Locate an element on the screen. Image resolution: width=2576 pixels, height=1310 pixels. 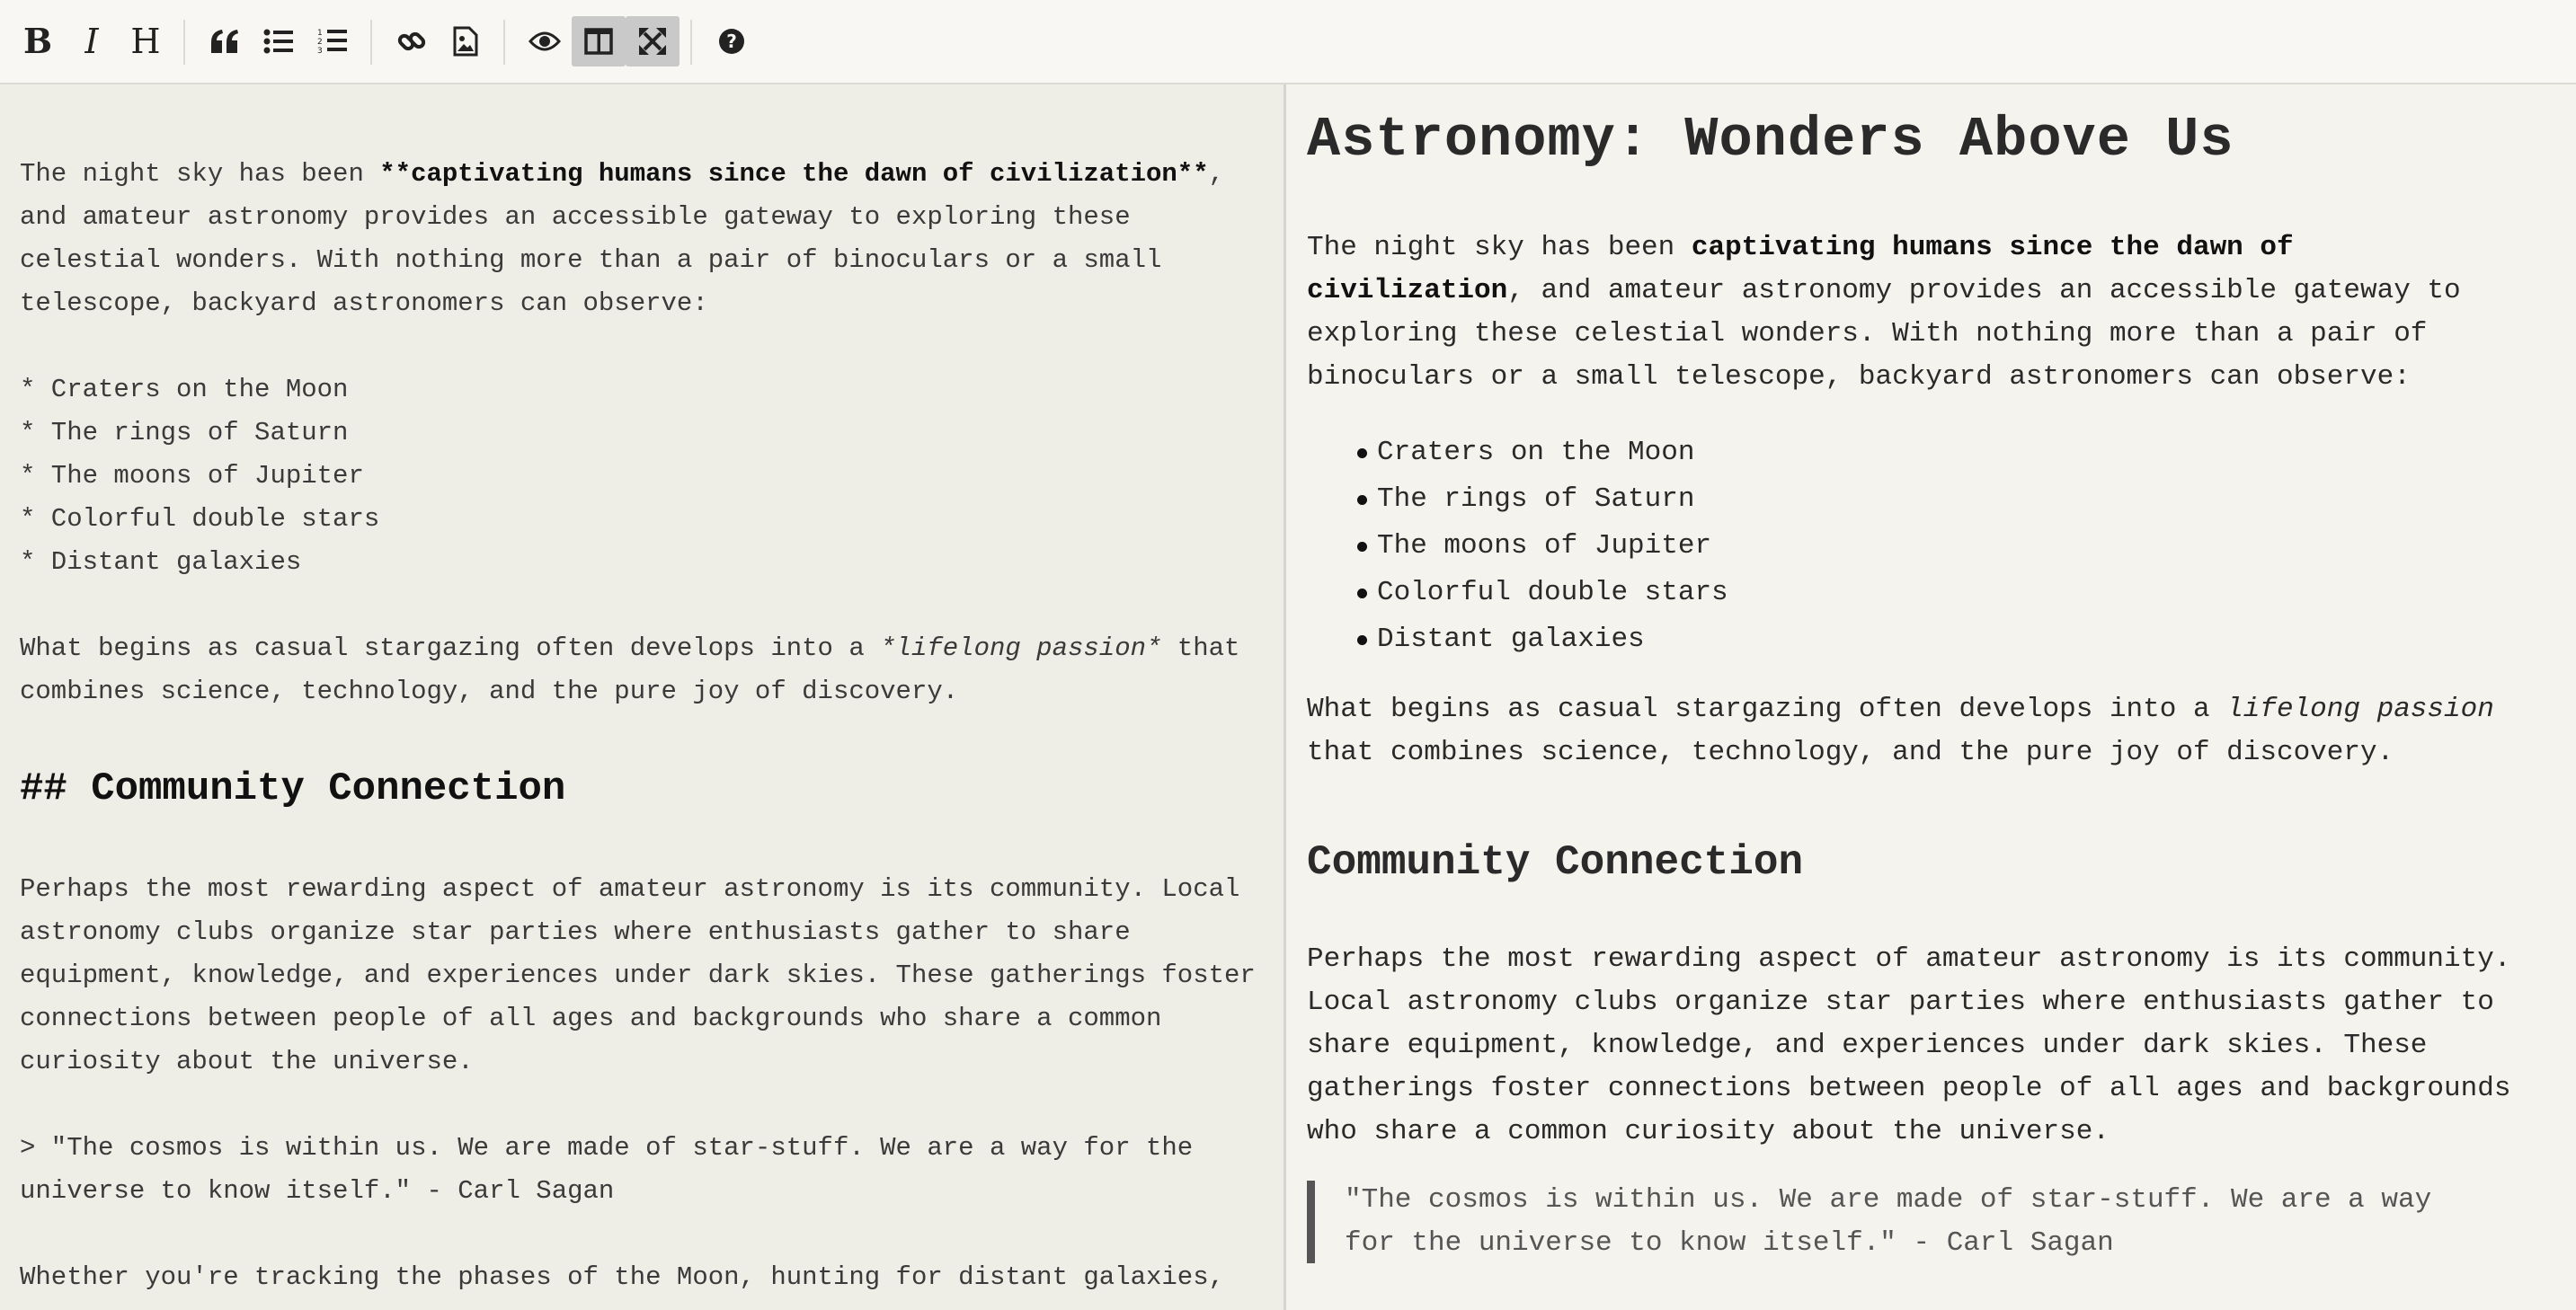
editor-heading-line: ## Community Connection is located at coordinates (293, 788).